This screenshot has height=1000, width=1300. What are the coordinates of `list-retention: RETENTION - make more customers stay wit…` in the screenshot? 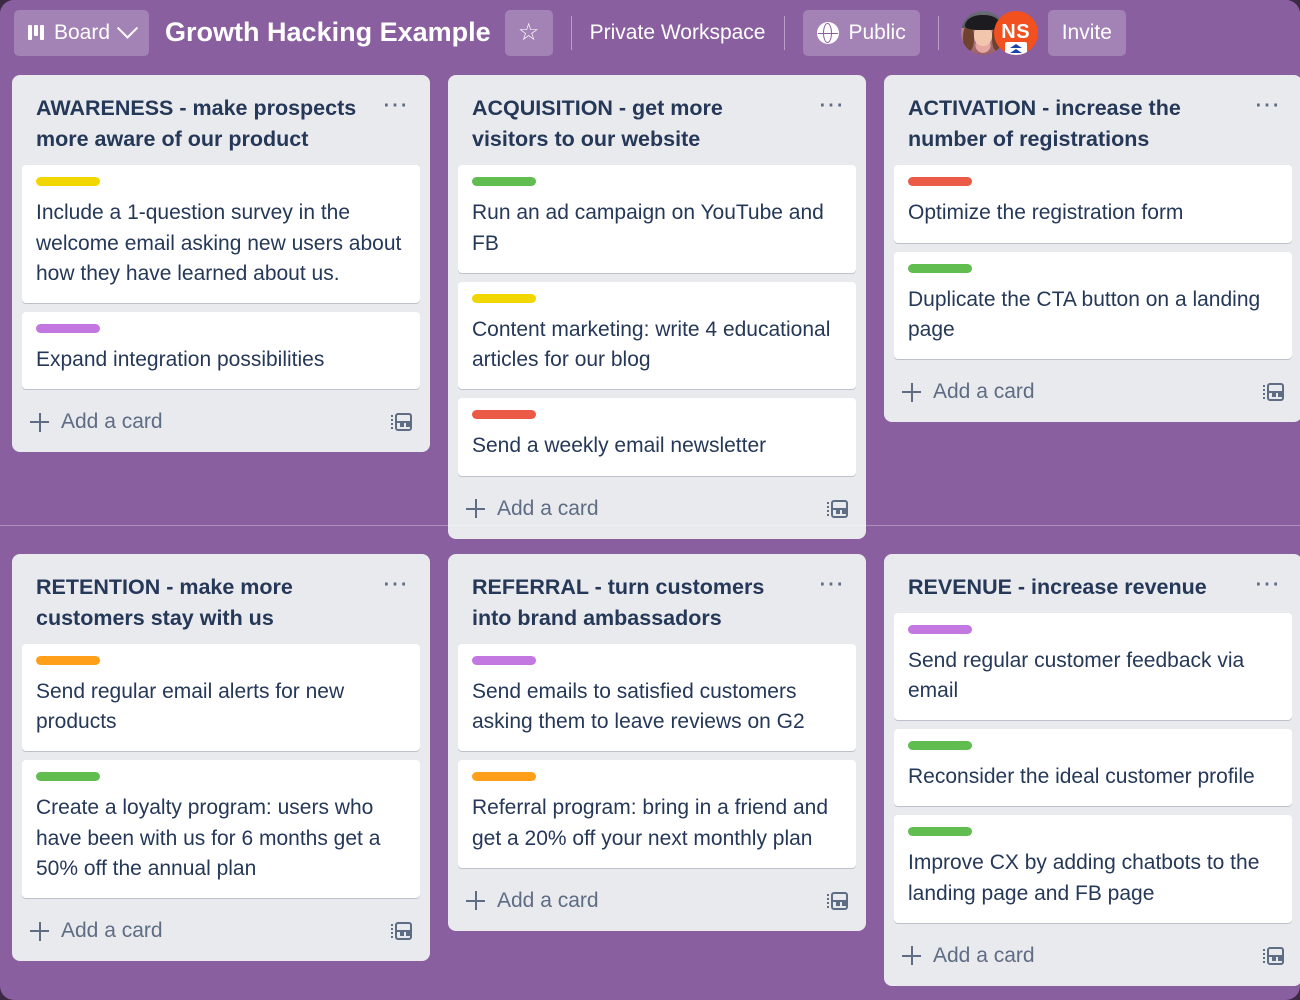 It's located at (221, 757).